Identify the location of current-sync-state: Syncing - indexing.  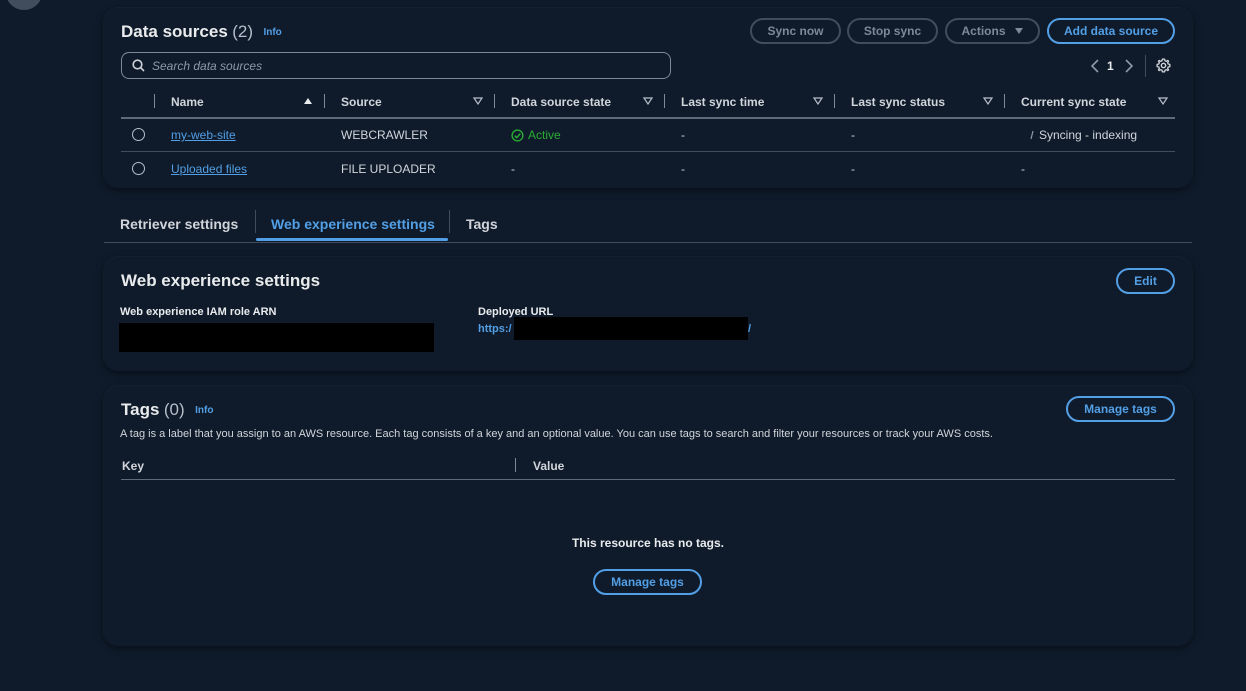
(1083, 135).